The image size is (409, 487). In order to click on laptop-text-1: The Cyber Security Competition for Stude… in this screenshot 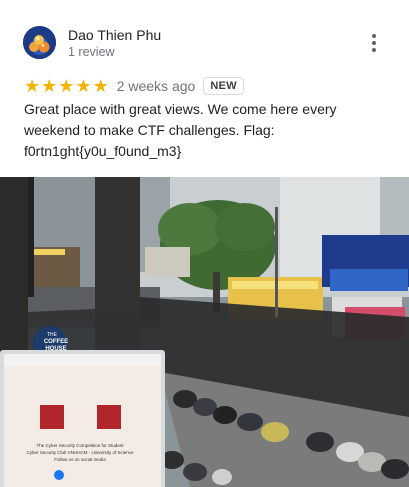, I will do `click(80, 445)`.